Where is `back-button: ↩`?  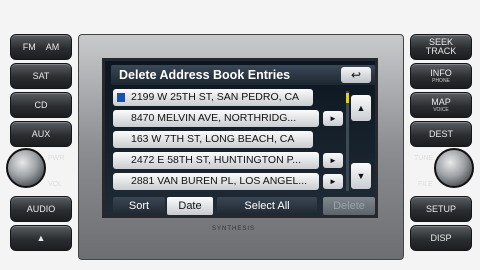 back-button: ↩ is located at coordinates (356, 75).